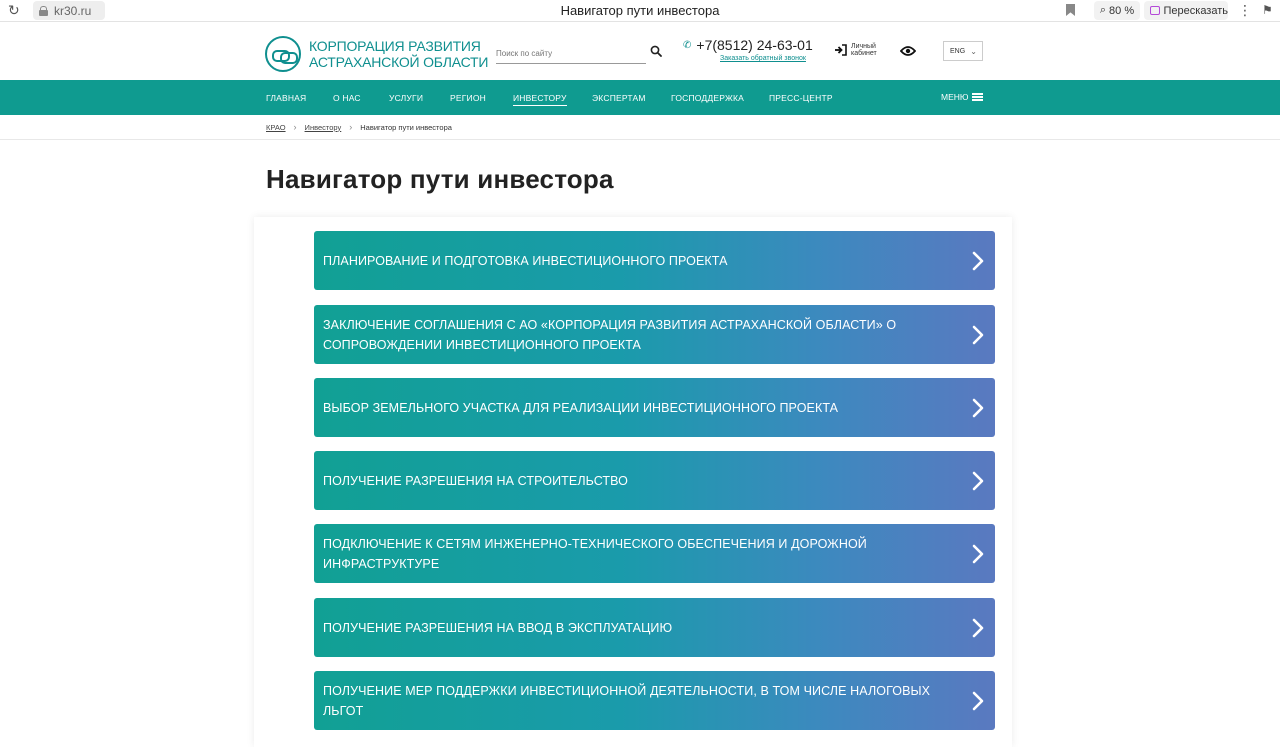  I want to click on logo-text: КОРПОРАЦИЯ РАЗВИТИЯ АСТРАХАНСКОЙ ОБЛАСТИ, so click(398, 54).